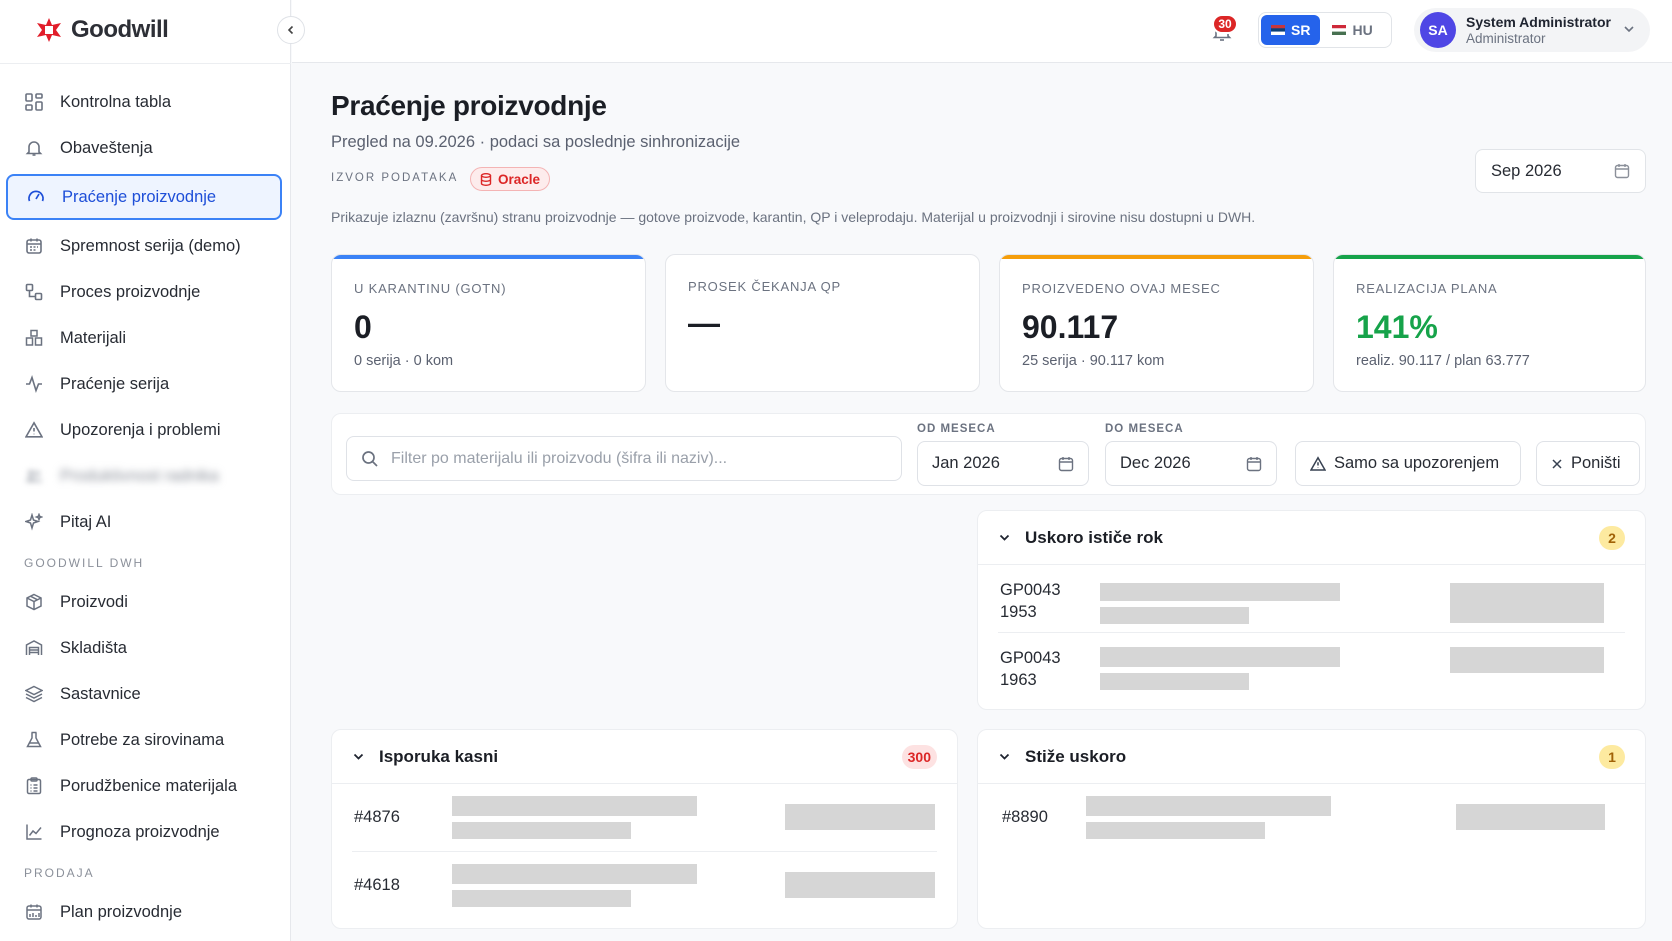 The image size is (1672, 941). I want to click on panel-late-delivery: Isporuka kasni 300 #4876 #4618, so click(644, 829).